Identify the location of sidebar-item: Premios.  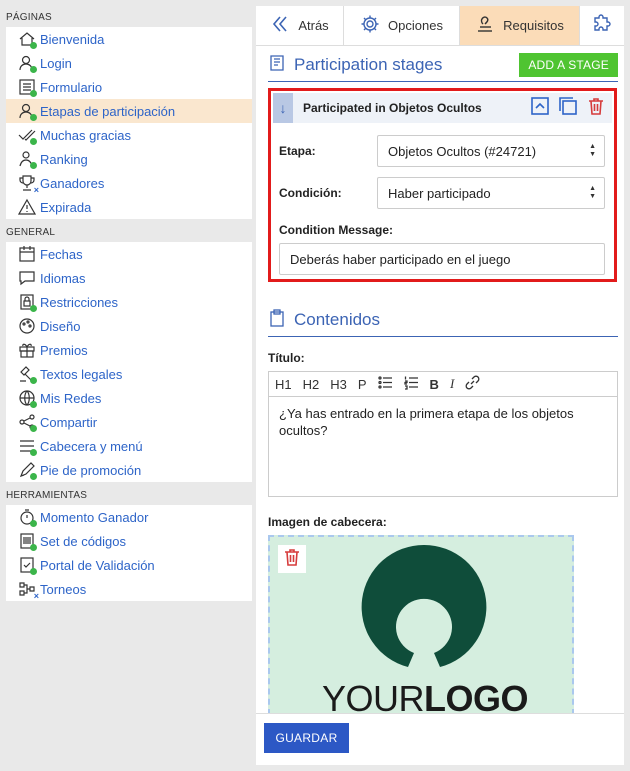
(129, 350).